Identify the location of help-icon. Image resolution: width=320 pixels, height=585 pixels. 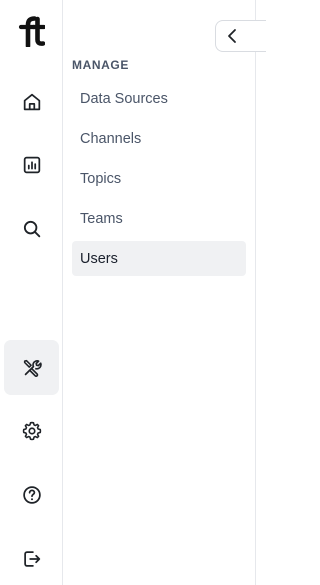
(31, 494).